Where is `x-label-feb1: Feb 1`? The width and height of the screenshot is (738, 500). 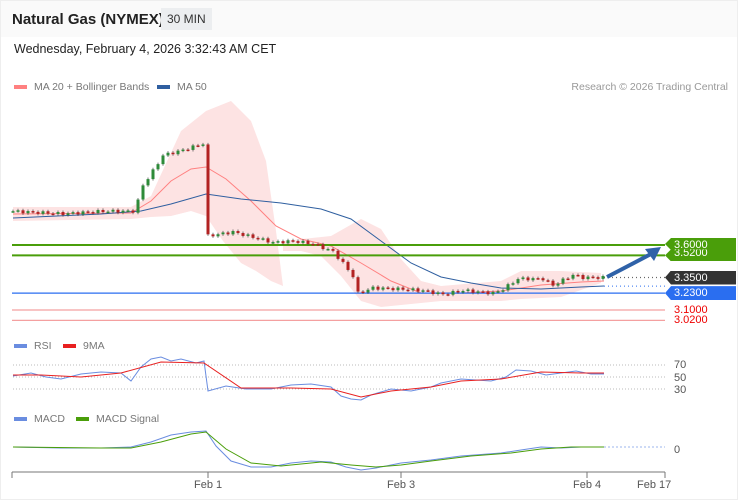
x-label-feb1: Feb 1 is located at coordinates (208, 485).